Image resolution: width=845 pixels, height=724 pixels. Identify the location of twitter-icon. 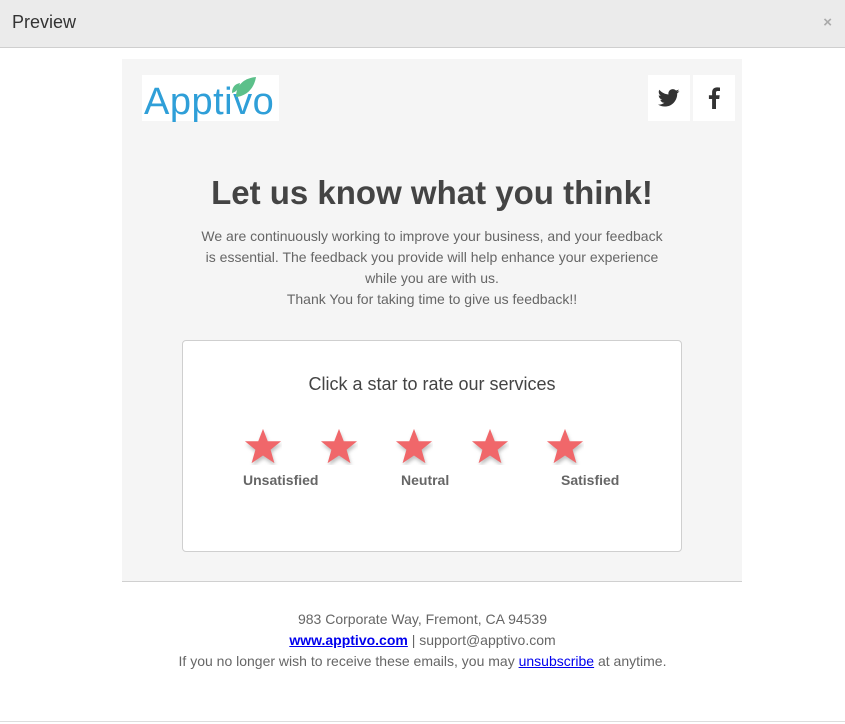
(669, 98).